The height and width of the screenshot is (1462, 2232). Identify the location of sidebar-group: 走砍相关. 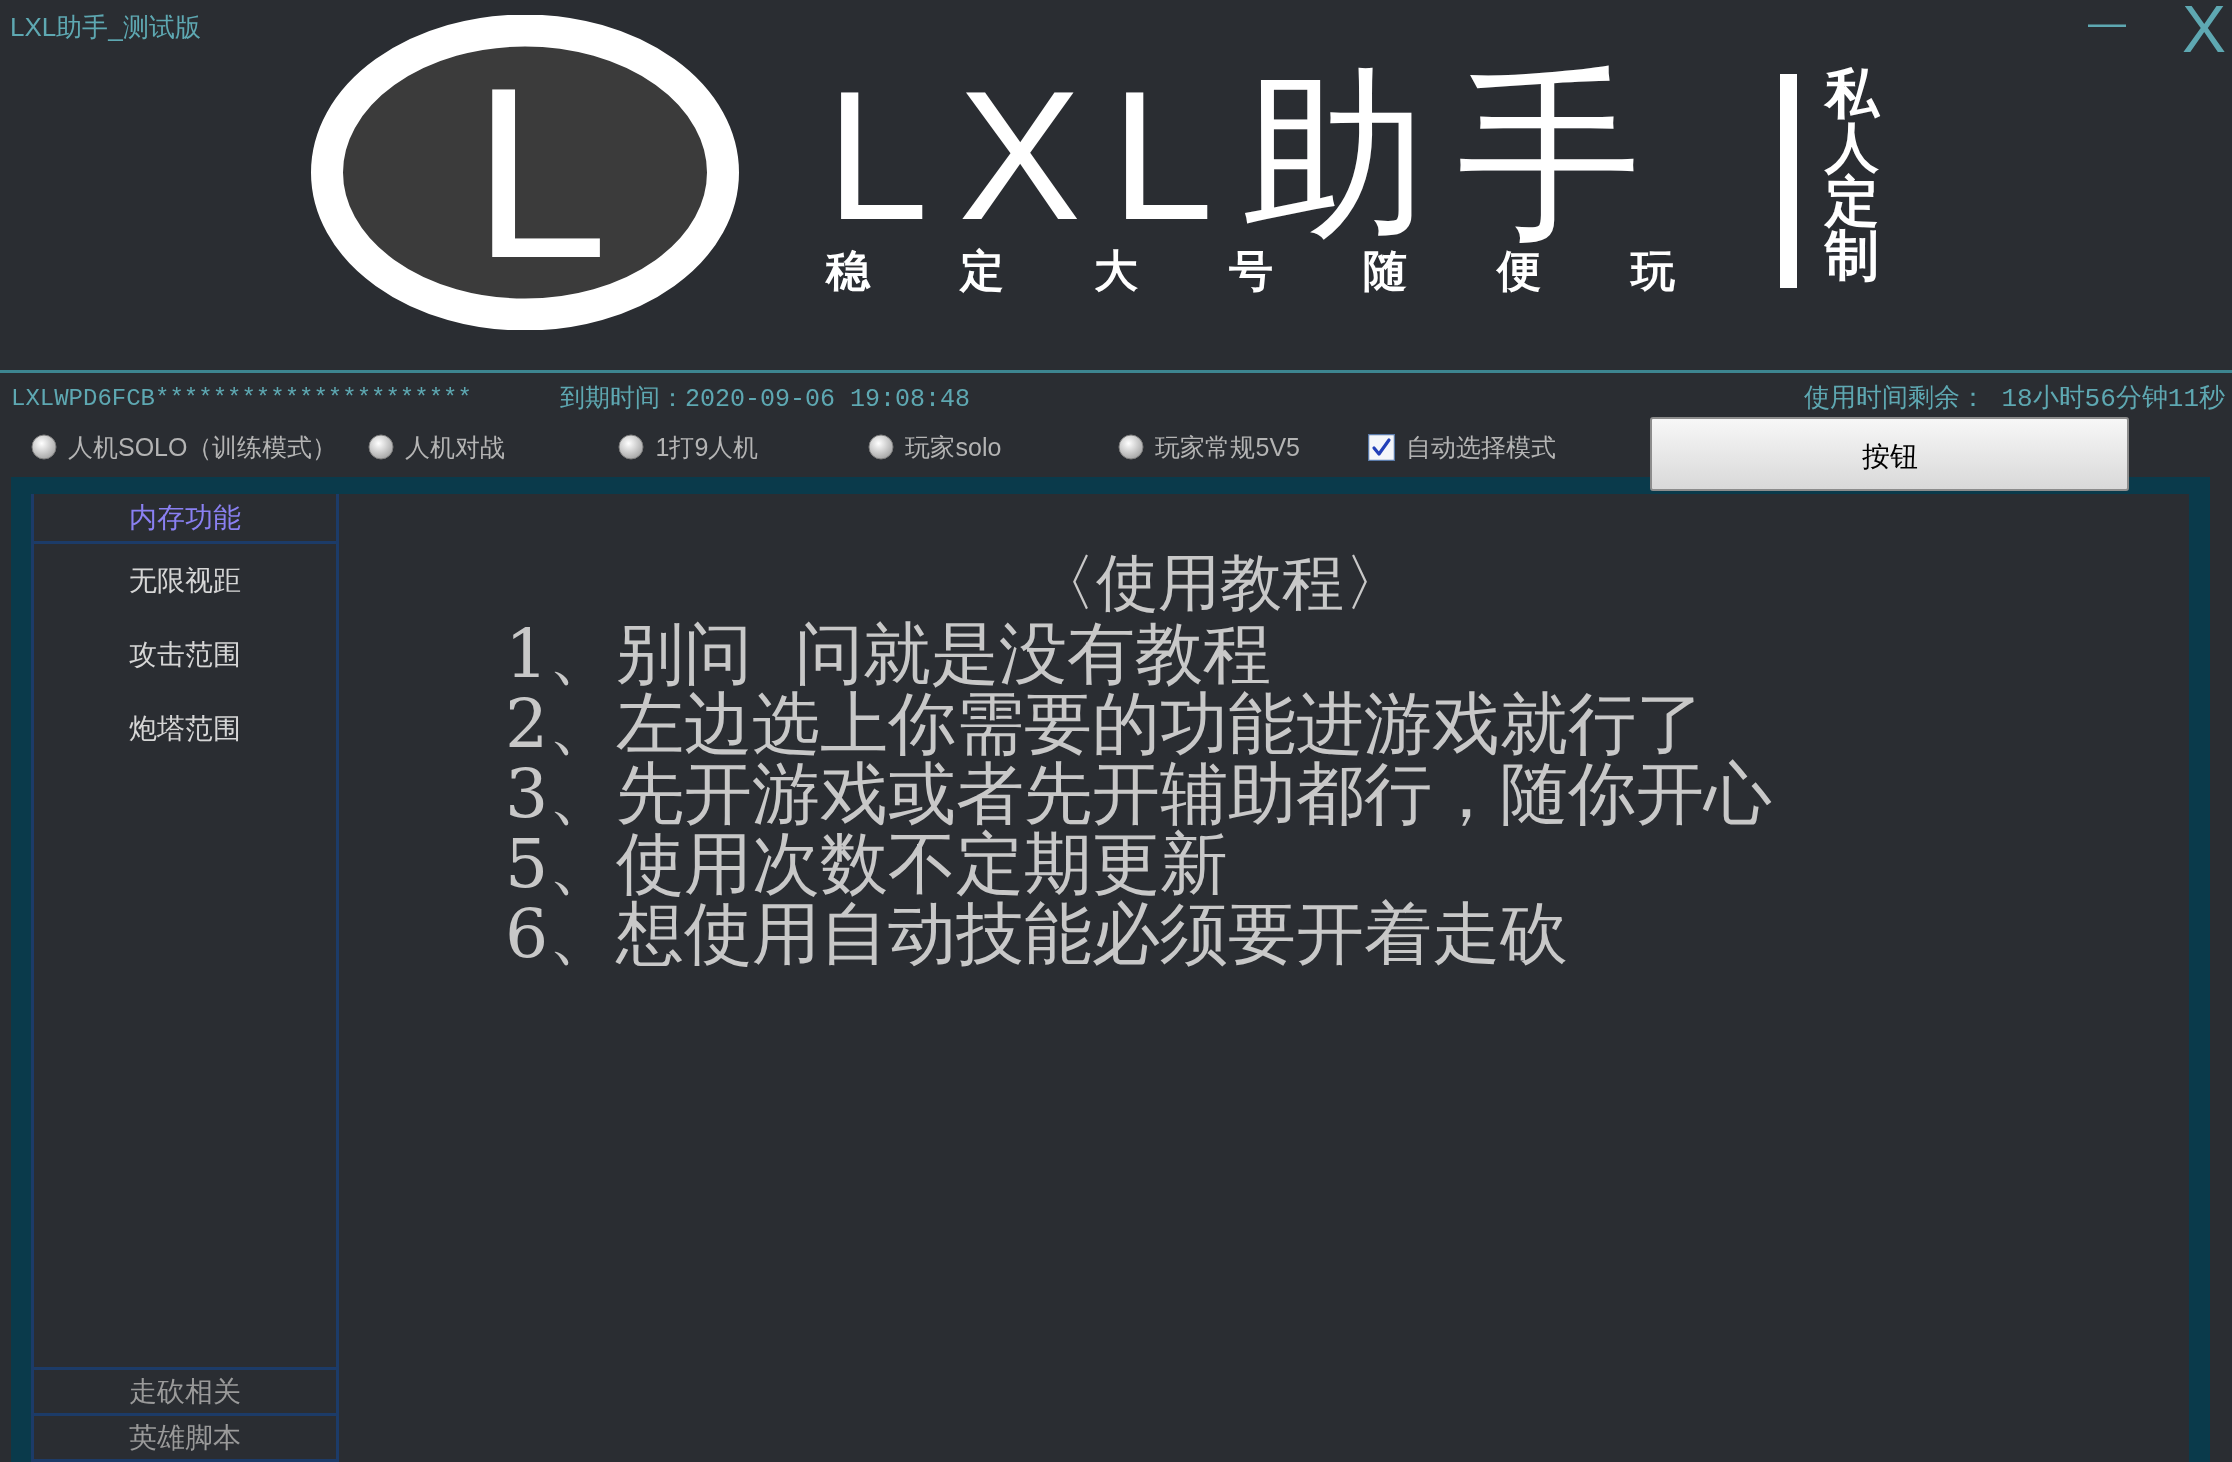
(185, 1393).